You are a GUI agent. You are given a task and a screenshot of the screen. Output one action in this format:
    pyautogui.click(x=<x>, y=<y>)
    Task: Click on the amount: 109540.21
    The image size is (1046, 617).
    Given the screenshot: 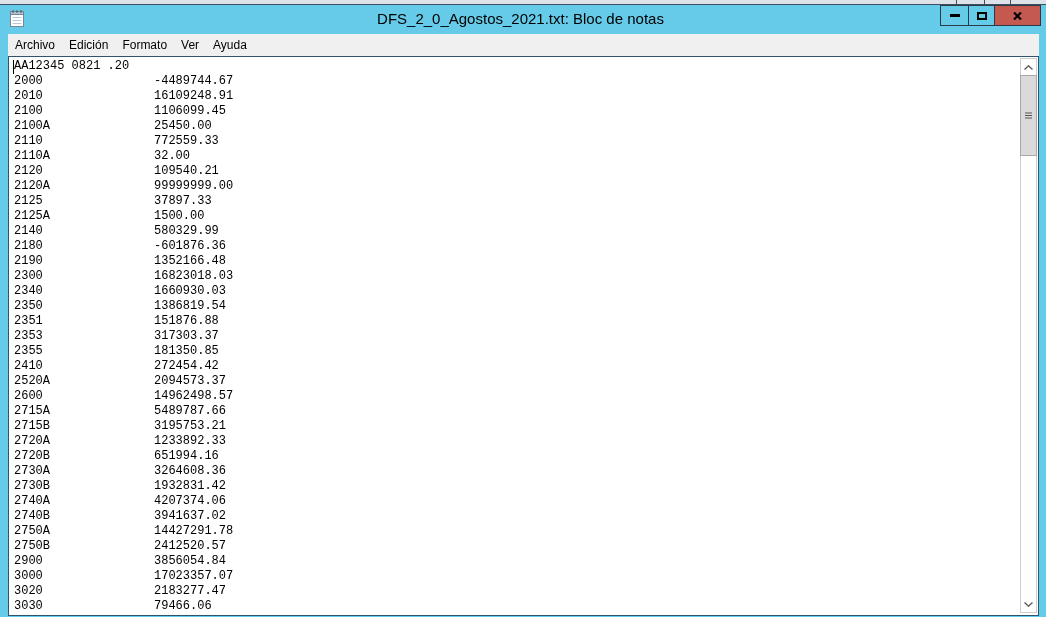 What is the action you would take?
    pyautogui.click(x=186, y=171)
    